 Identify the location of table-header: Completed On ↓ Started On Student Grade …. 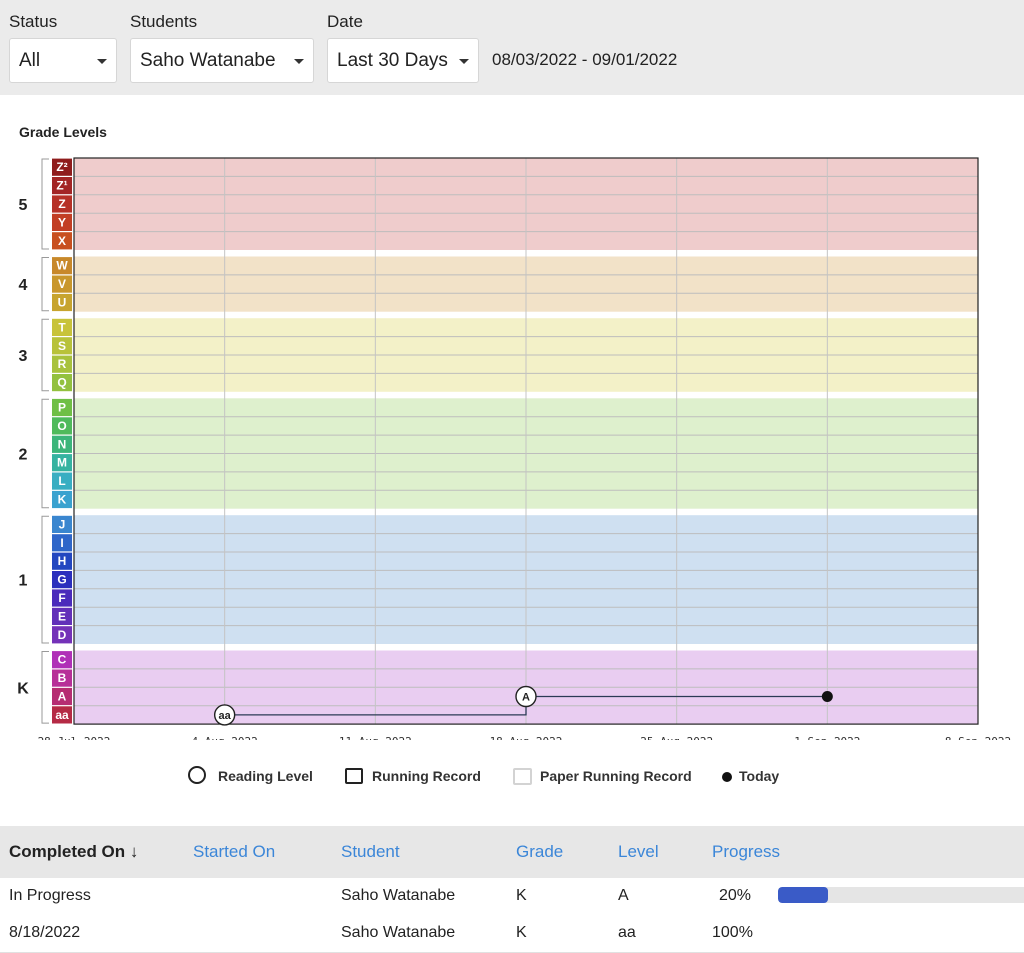
(512, 852).